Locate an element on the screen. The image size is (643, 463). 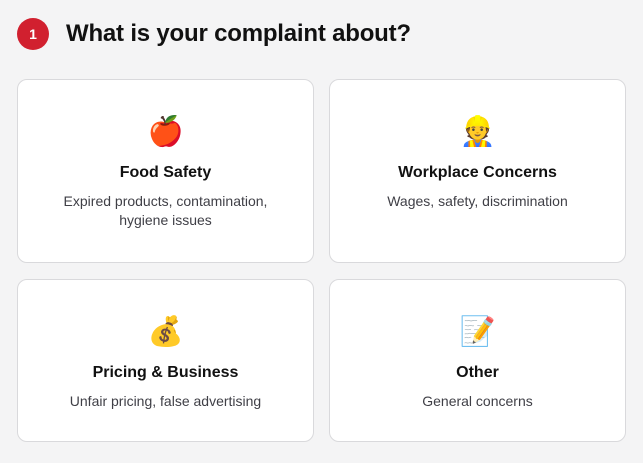
construction-worker-icon: 👷 is located at coordinates (477, 131).